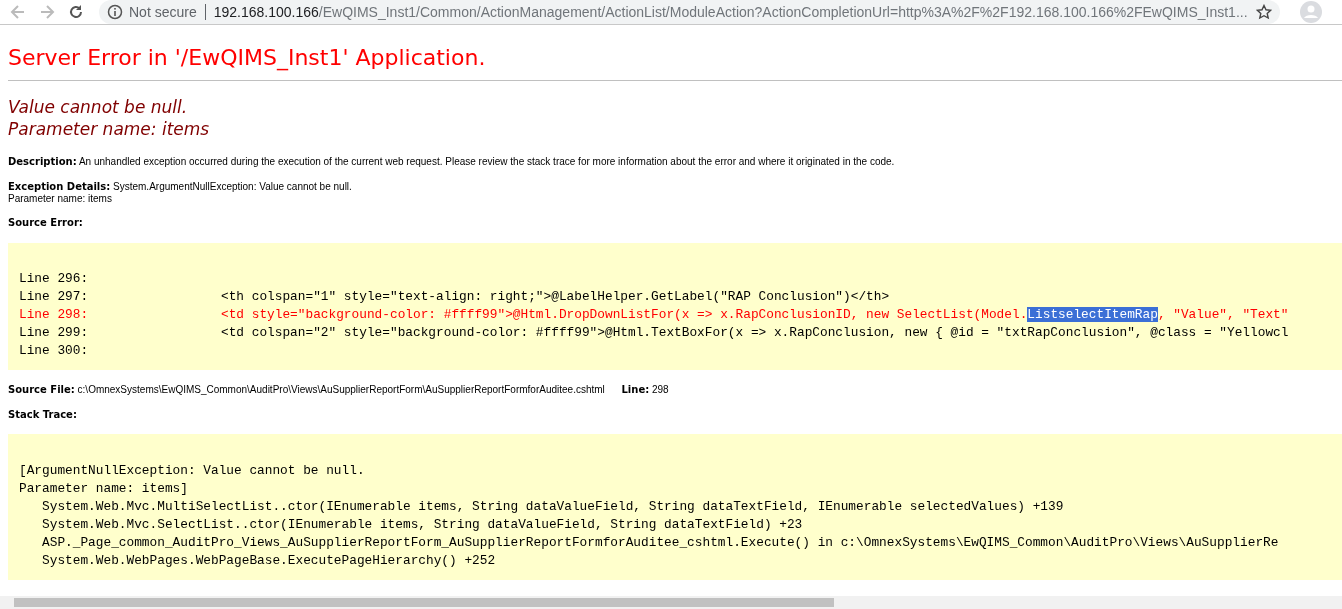 The width and height of the screenshot is (1342, 609). What do you see at coordinates (232, 186) in the screenshot?
I see `exception-details-text: System.ArgumentNullException: Value cannot be null.` at bounding box center [232, 186].